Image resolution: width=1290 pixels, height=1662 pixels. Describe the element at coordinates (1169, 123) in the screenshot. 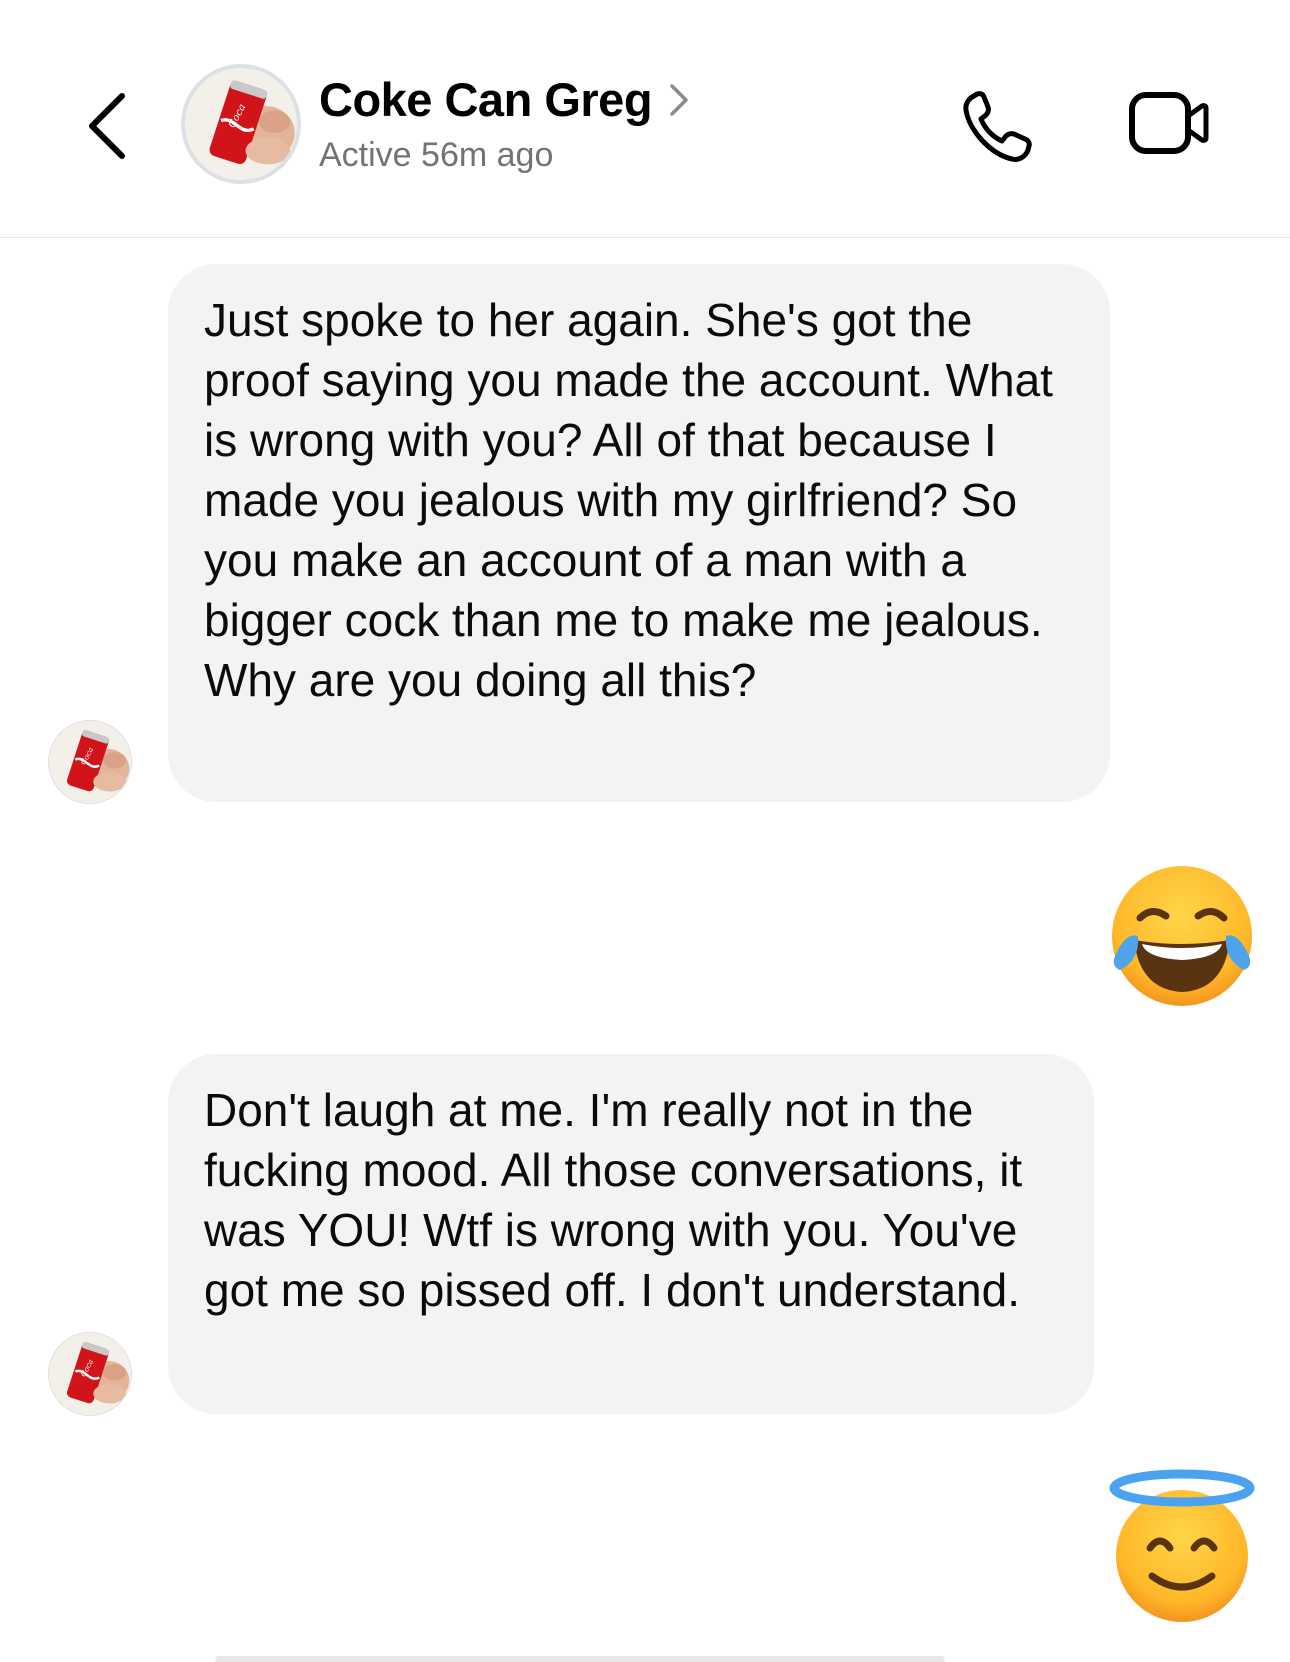

I see `video-camera-icon` at that location.